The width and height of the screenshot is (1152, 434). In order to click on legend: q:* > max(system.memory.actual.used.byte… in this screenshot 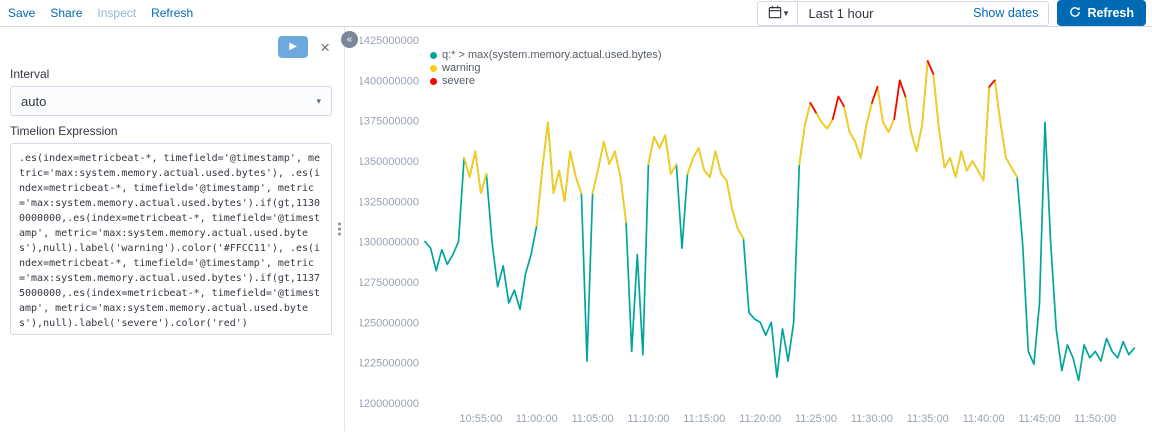, I will do `click(546, 68)`.